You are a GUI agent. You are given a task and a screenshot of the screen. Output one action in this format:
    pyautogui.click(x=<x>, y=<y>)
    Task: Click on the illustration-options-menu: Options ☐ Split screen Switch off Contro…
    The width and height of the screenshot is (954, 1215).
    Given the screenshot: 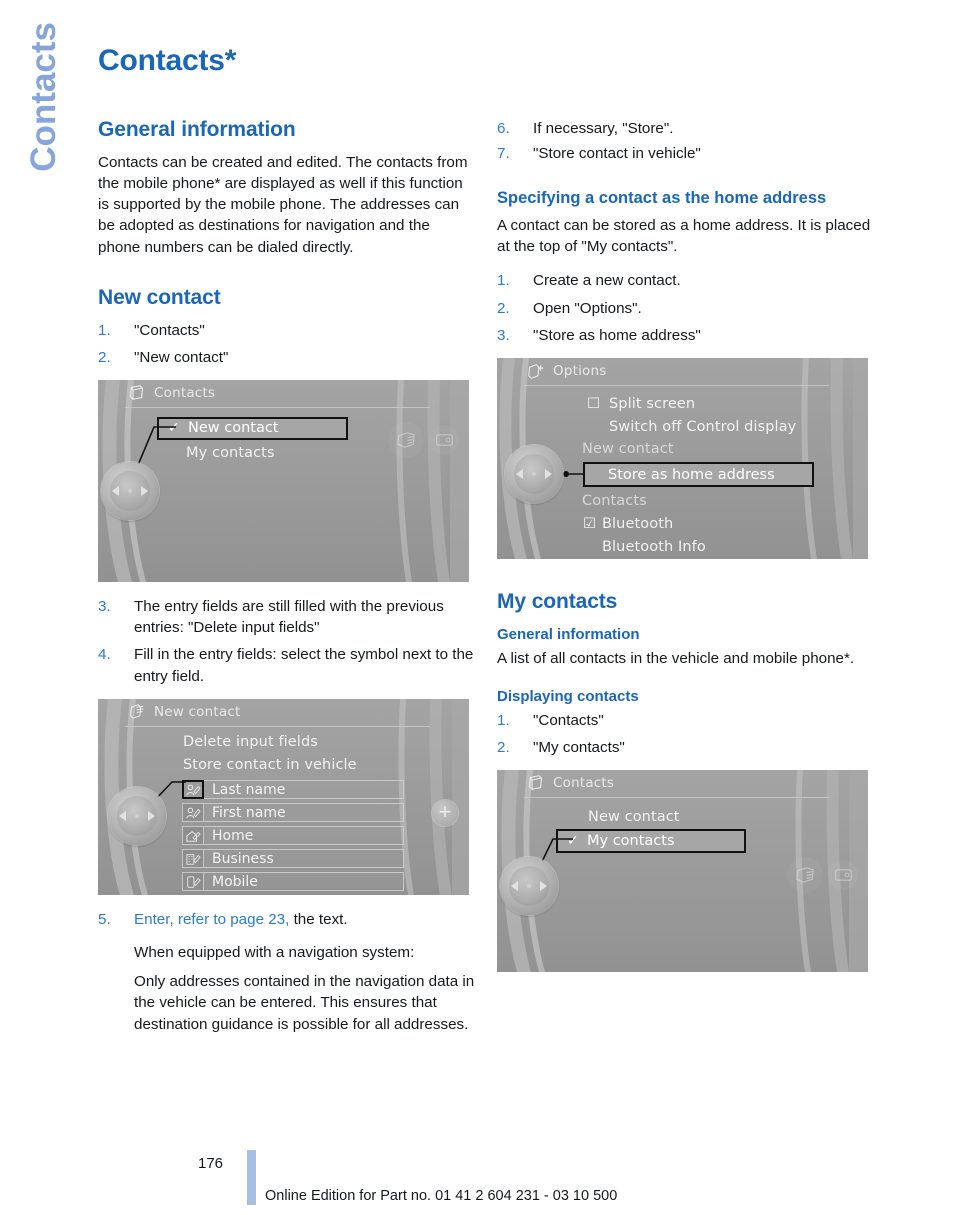 What is the action you would take?
    pyautogui.click(x=682, y=459)
    